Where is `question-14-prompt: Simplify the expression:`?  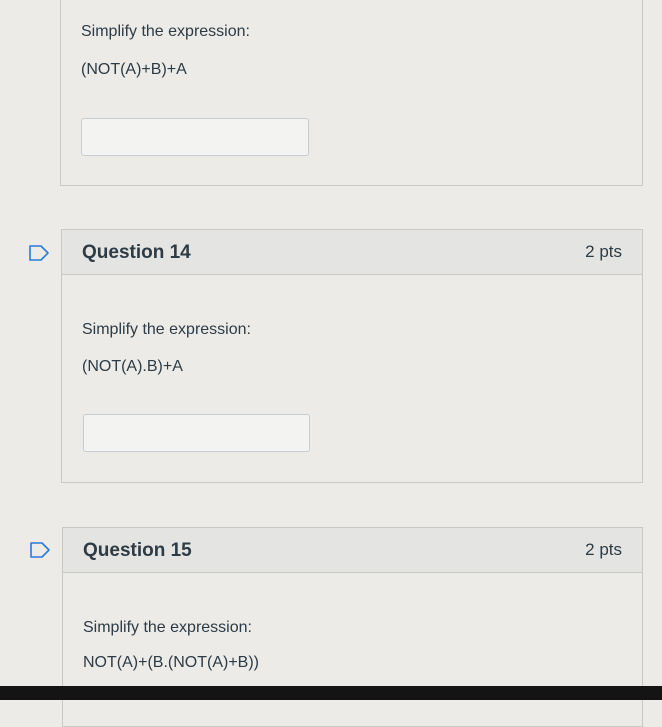 question-14-prompt: Simplify the expression: is located at coordinates (166, 329).